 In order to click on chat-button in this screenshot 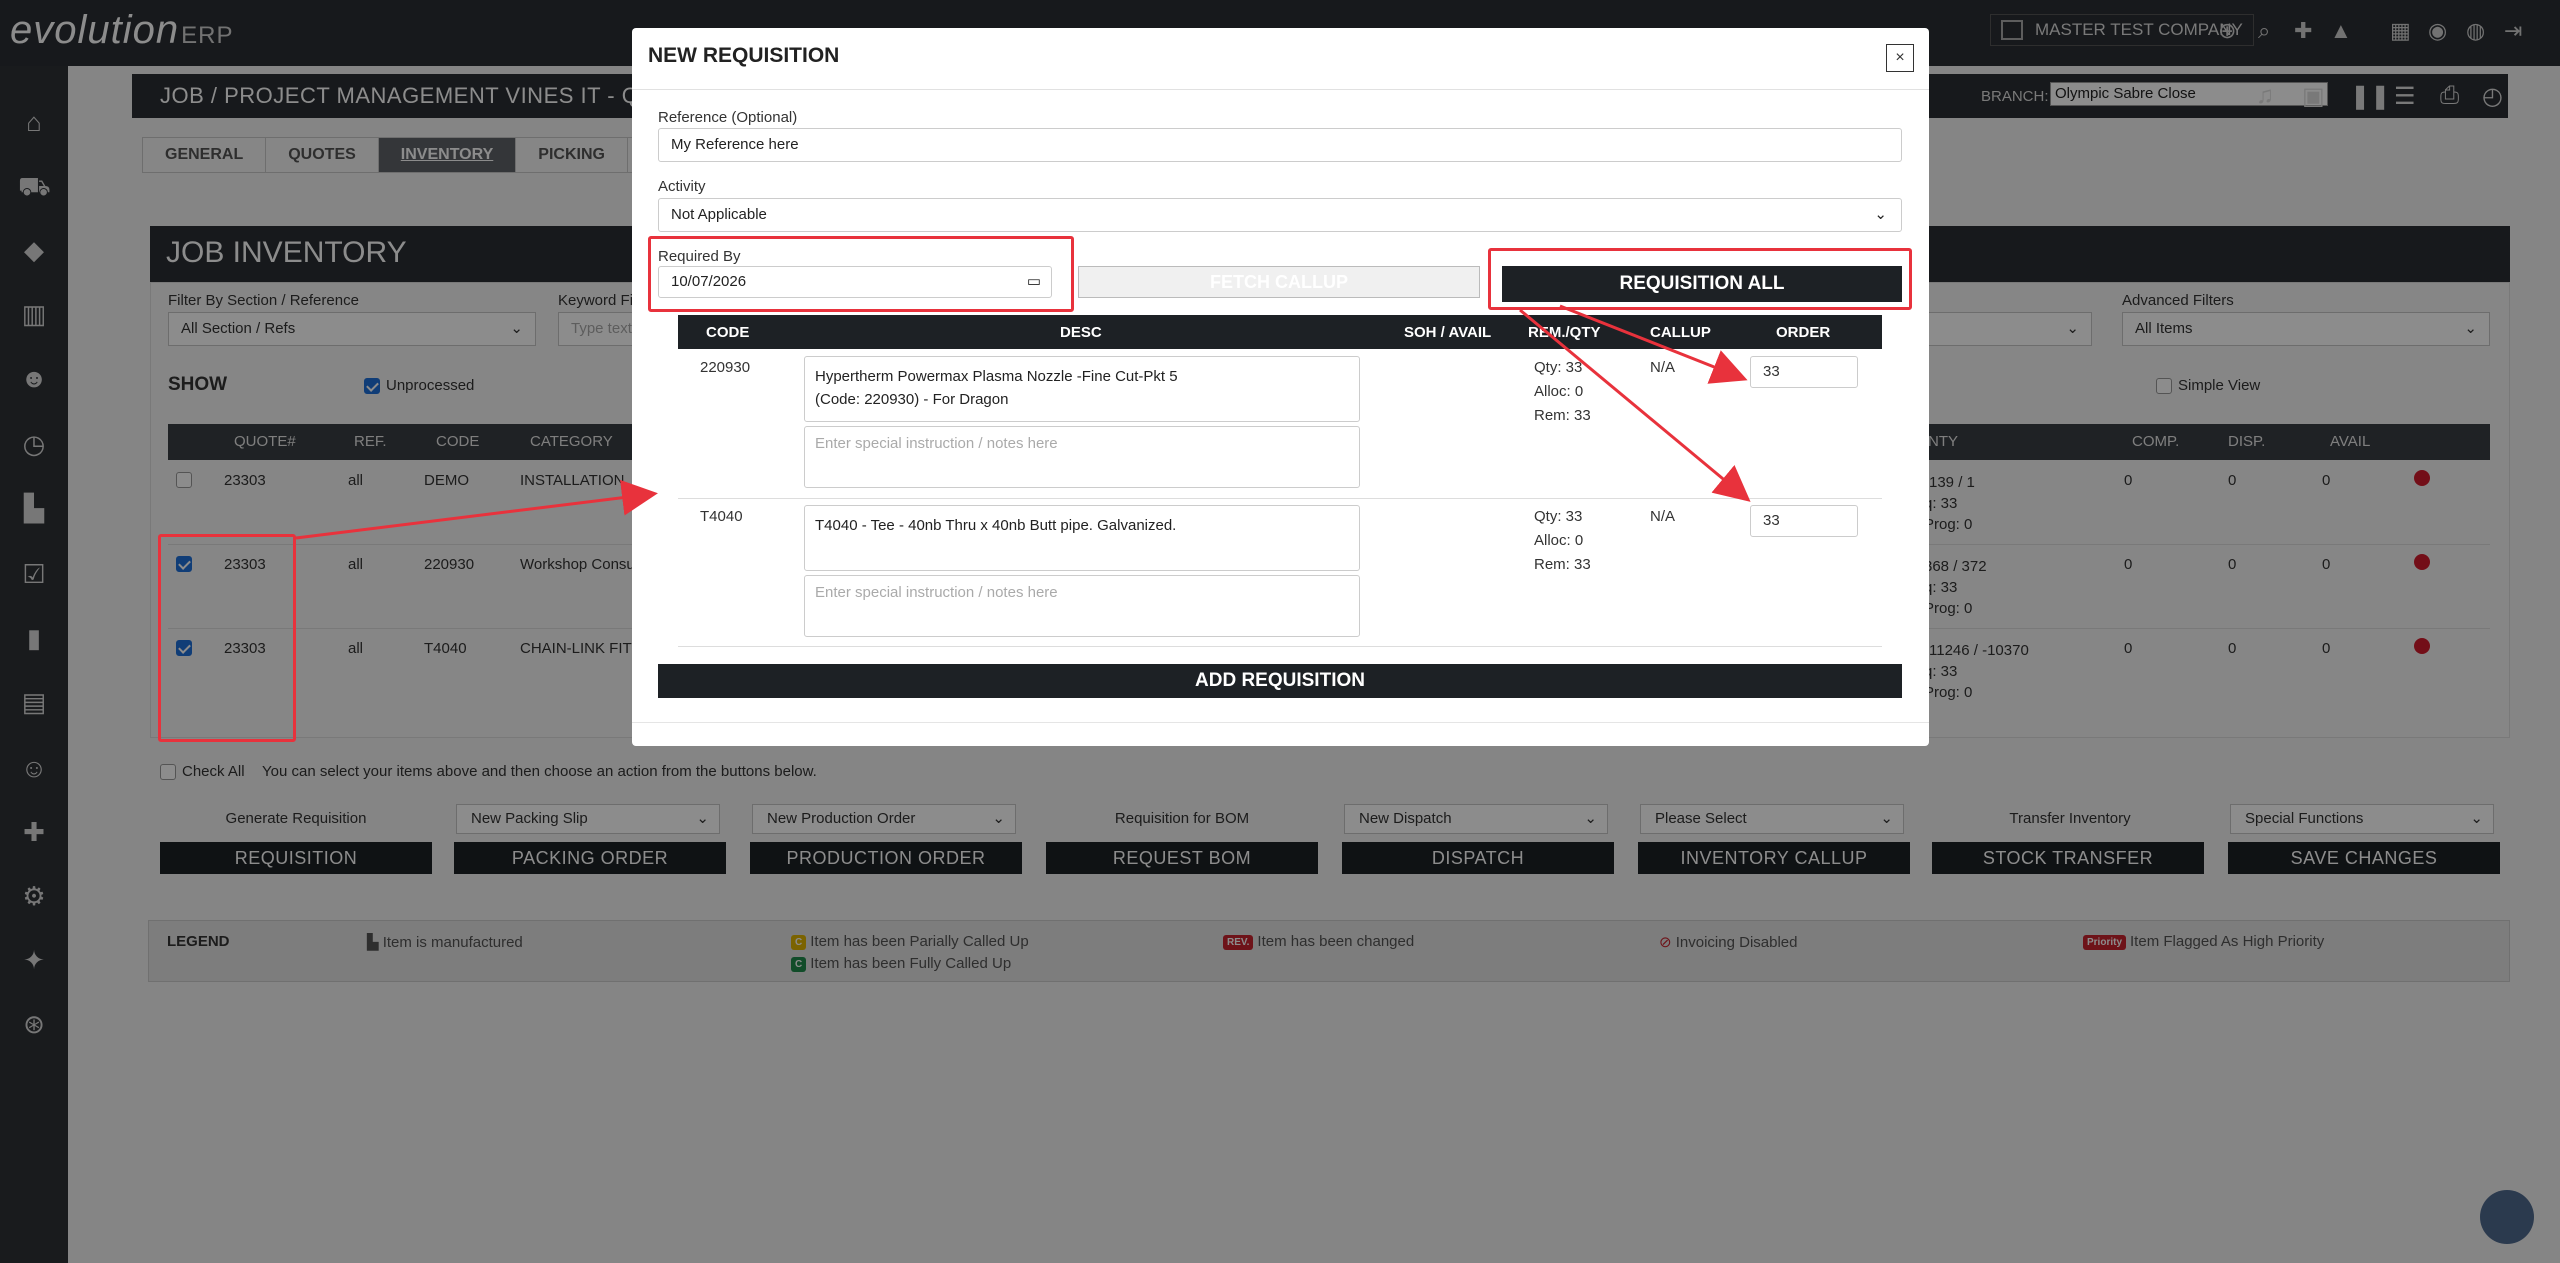, I will do `click(2507, 1217)`.